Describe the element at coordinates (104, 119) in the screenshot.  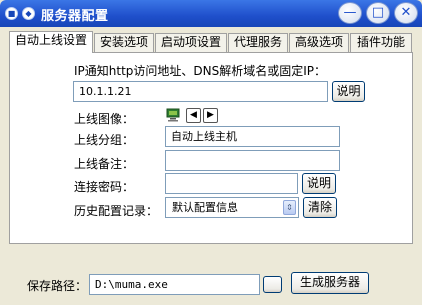
I see `online-image-label: 上线图像：` at that location.